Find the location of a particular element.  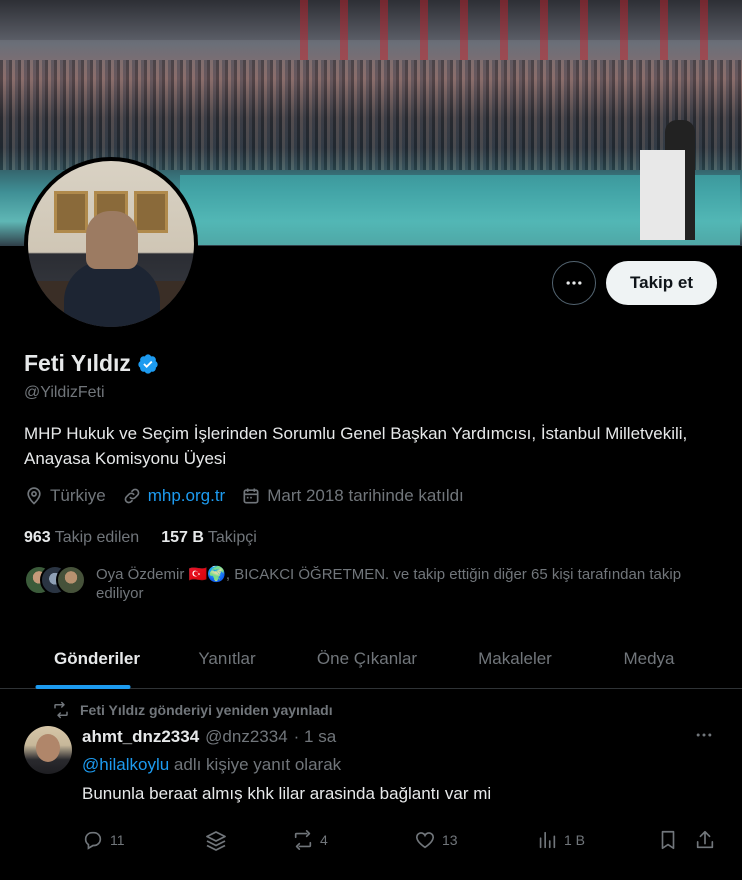

reply-to-handle: @hilalkoylu is located at coordinates (125, 764).